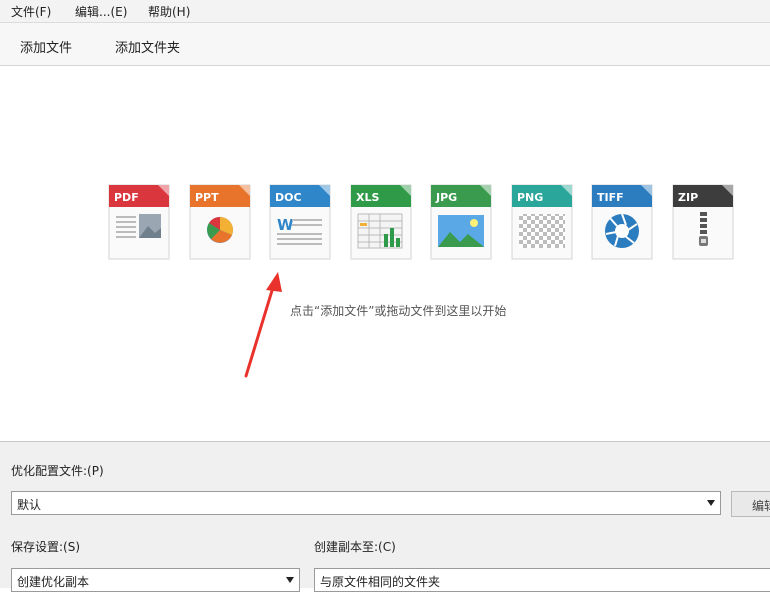 This screenshot has height=592, width=770. What do you see at coordinates (610, 197) in the screenshot?
I see `file-type-label: TIFF` at bounding box center [610, 197].